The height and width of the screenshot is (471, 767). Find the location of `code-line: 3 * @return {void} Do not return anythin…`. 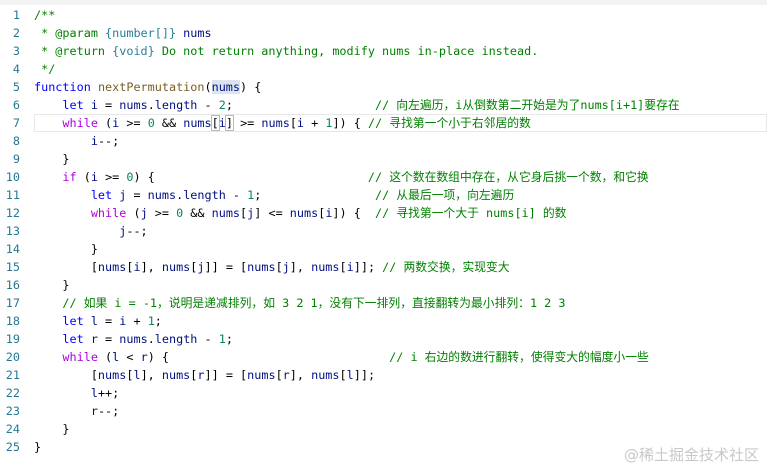

code-line: 3 * @return {void} Do not return anythin… is located at coordinates (383, 51).